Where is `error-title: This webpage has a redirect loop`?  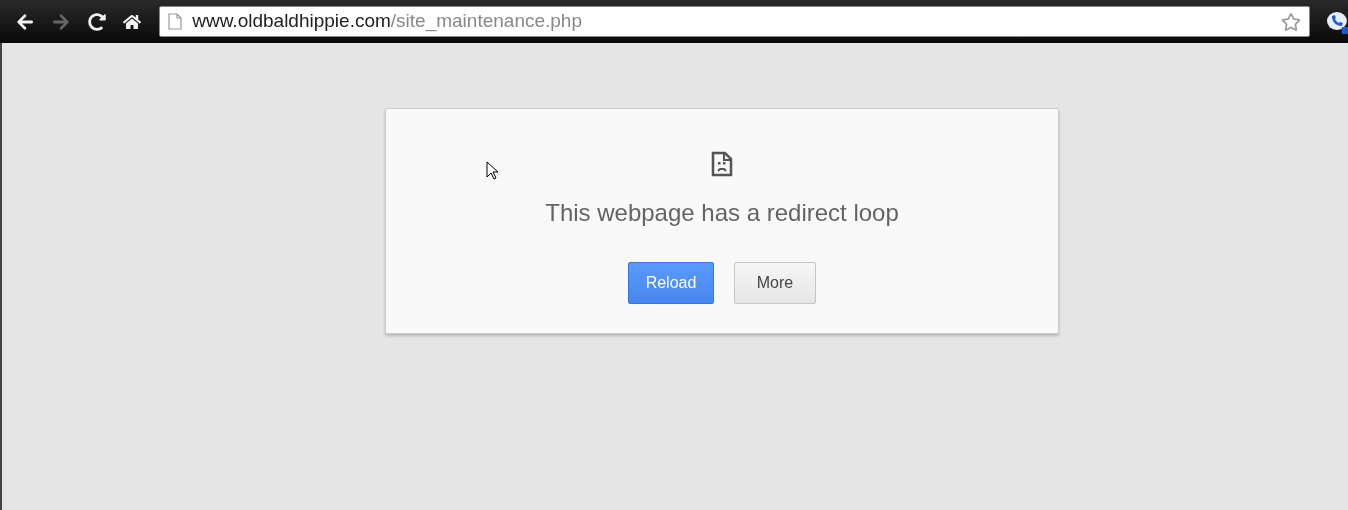
error-title: This webpage has a redirect loop is located at coordinates (722, 213).